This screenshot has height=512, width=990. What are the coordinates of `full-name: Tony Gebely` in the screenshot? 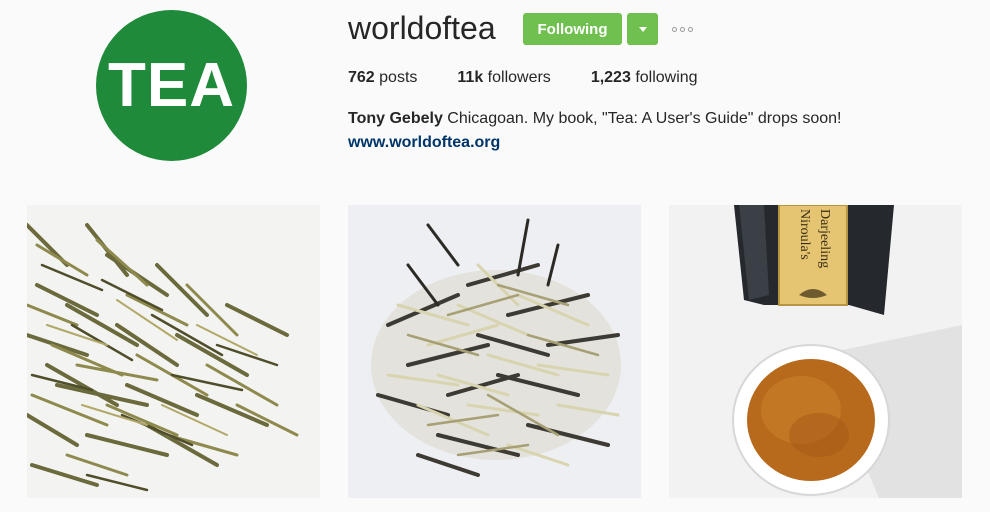 It's located at (395, 118).